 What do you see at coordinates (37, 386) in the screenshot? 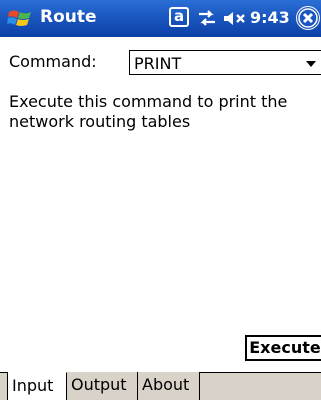
I see `tab-input: Input` at bounding box center [37, 386].